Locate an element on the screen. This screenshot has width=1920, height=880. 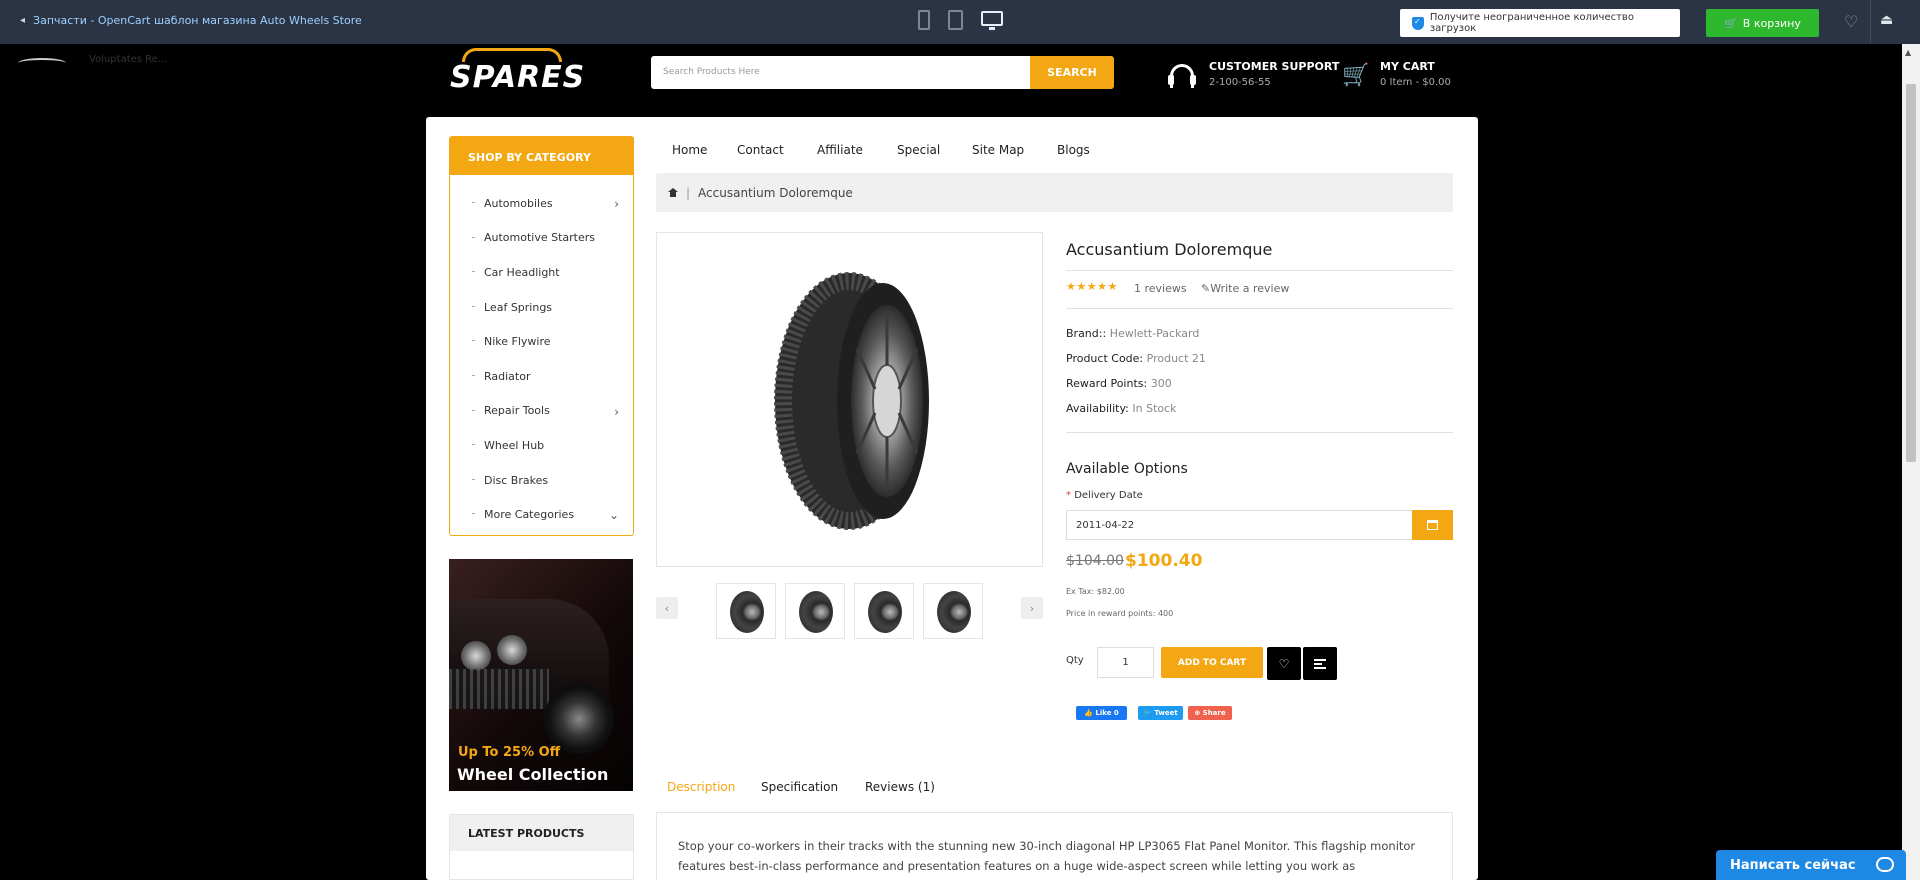
chat-widget: Написать сейчас is located at coordinates (1811, 865).